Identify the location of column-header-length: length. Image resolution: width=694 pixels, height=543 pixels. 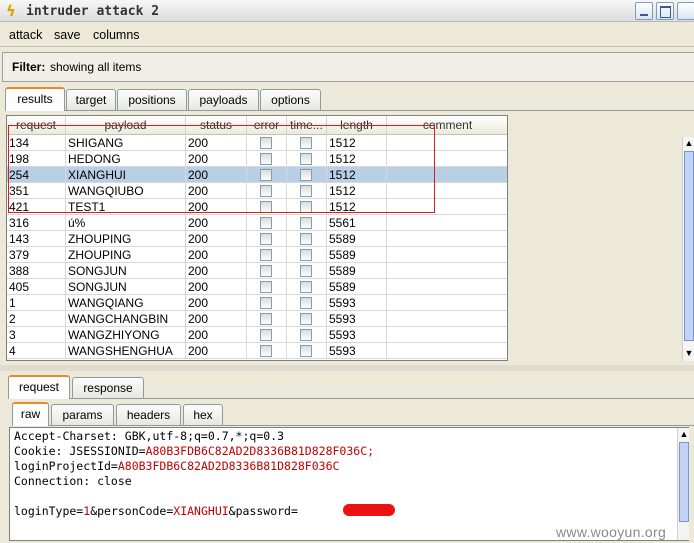
(357, 125).